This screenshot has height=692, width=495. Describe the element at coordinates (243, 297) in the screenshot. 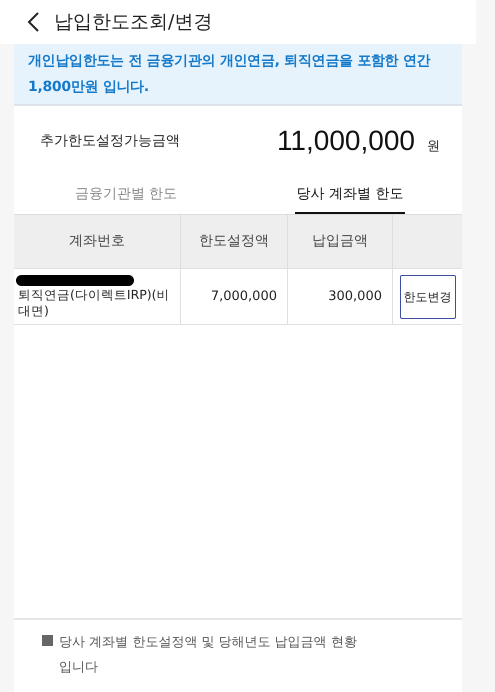

I see `amount-cell-text: 7,000,000` at that location.